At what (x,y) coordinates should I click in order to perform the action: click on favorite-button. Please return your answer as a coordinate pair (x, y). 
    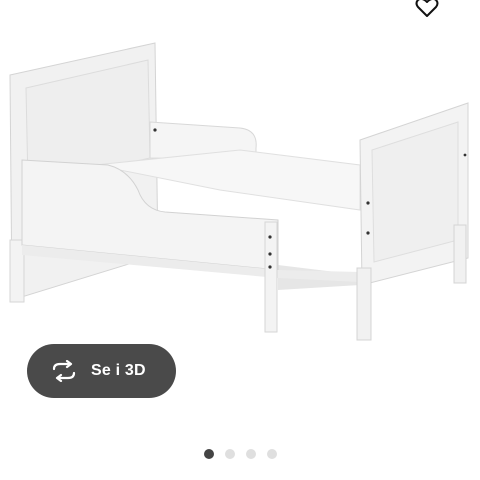
    Looking at the image, I should click on (427, 11).